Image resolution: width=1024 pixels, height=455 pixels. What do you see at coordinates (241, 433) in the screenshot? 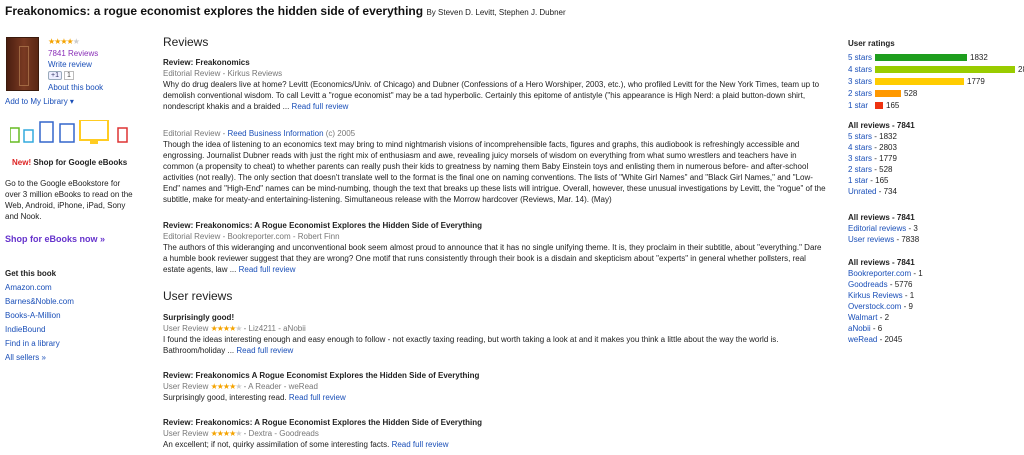
I see `review-meta: User Review ★★★★★ - Dextra - Goodreads` at bounding box center [241, 433].